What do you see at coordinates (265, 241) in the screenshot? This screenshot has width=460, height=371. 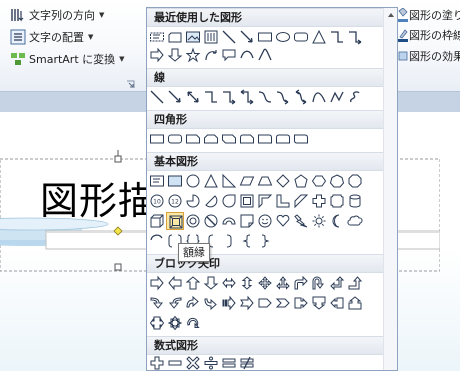 I see `basic-right-brace-icon` at bounding box center [265, 241].